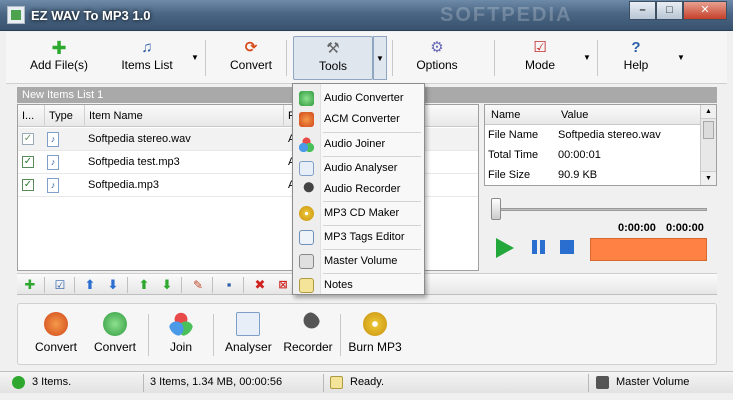 This screenshot has width=733, height=400. Describe the element at coordinates (505, 248) in the screenshot. I see `play-icon` at that location.